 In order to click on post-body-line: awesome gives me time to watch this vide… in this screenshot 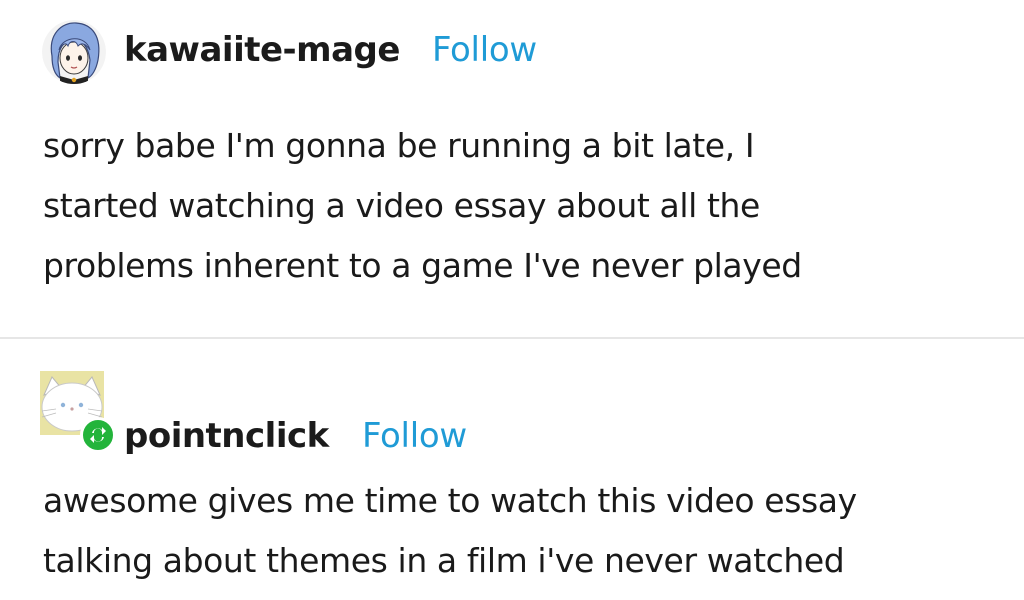, I will do `click(450, 500)`.